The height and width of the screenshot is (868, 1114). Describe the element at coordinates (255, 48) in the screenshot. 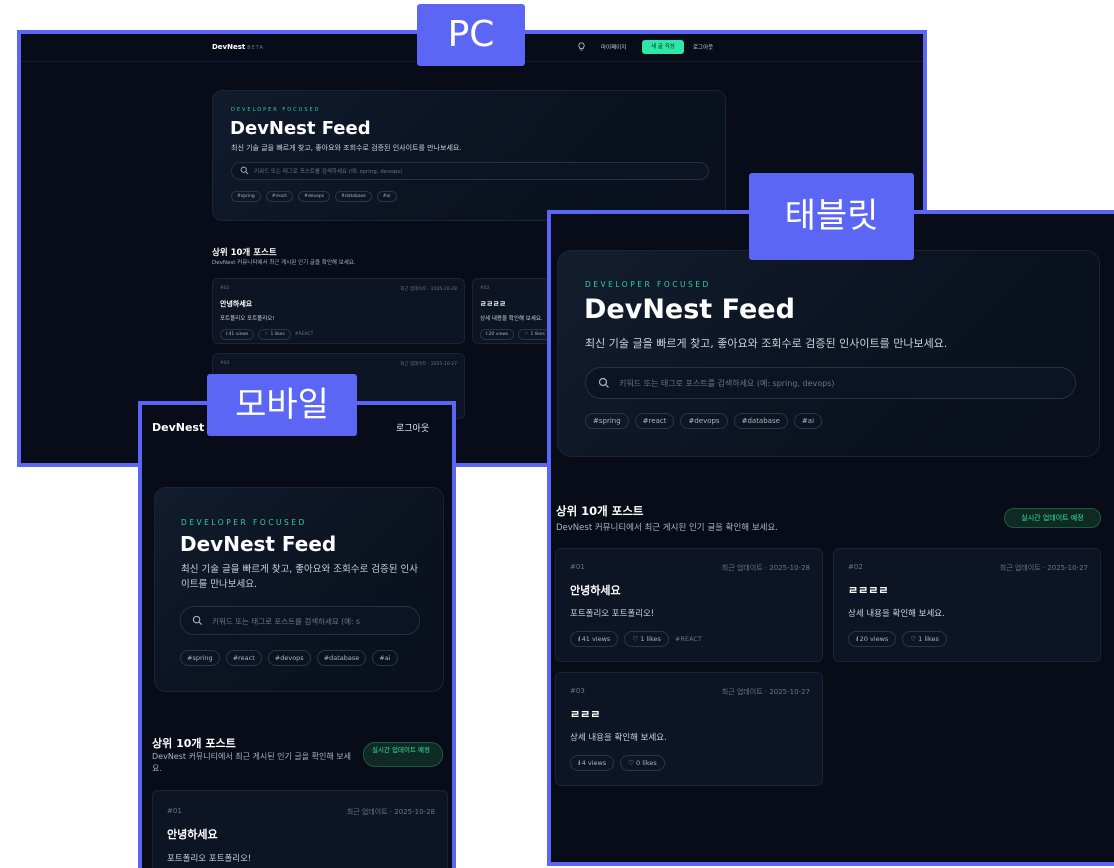

I see `beta-badge: BETA` at that location.